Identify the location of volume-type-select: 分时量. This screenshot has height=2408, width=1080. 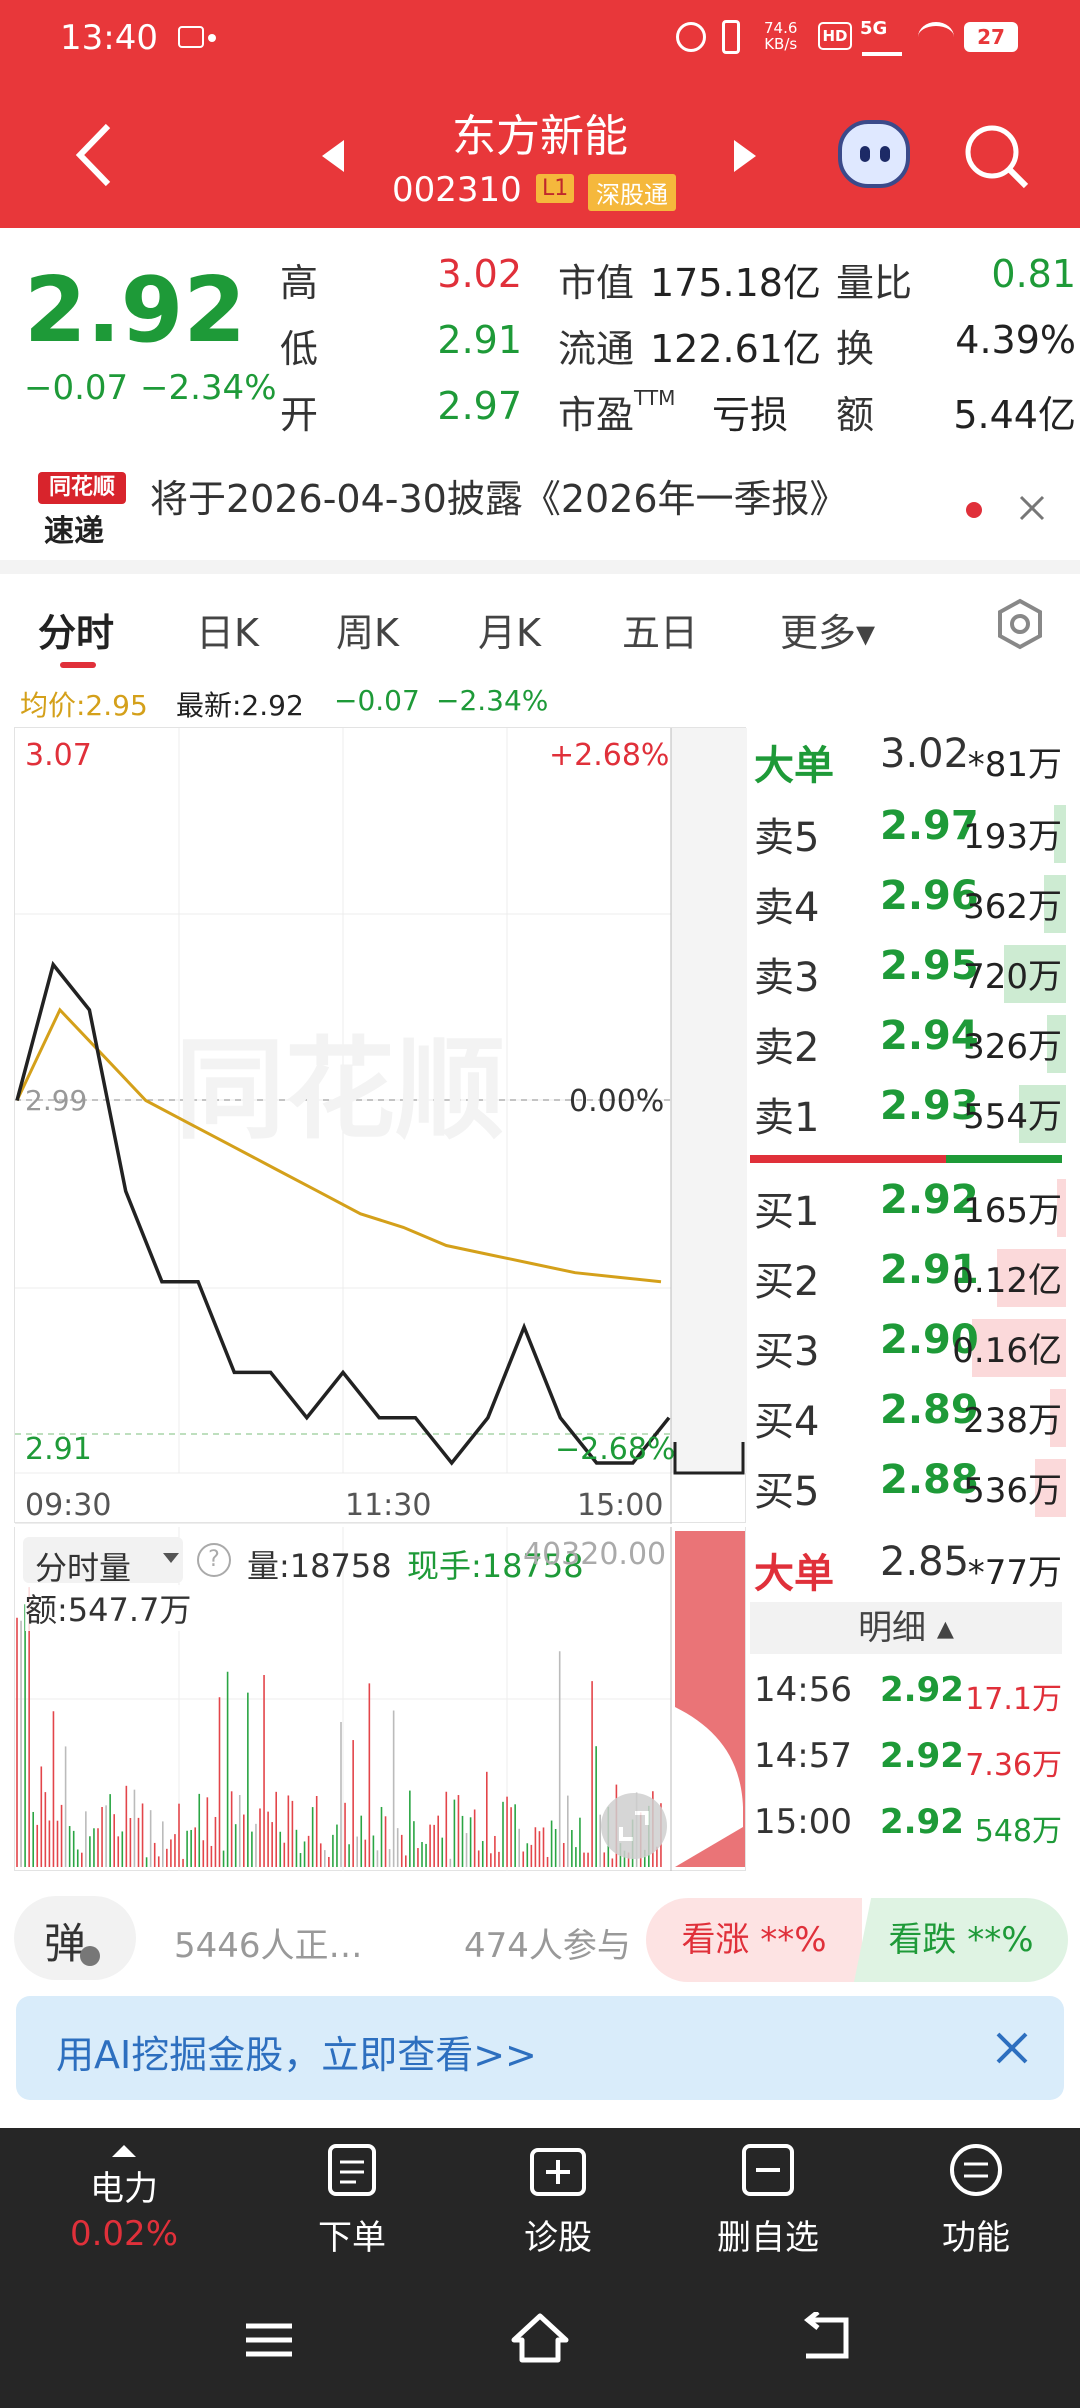
(103, 1562).